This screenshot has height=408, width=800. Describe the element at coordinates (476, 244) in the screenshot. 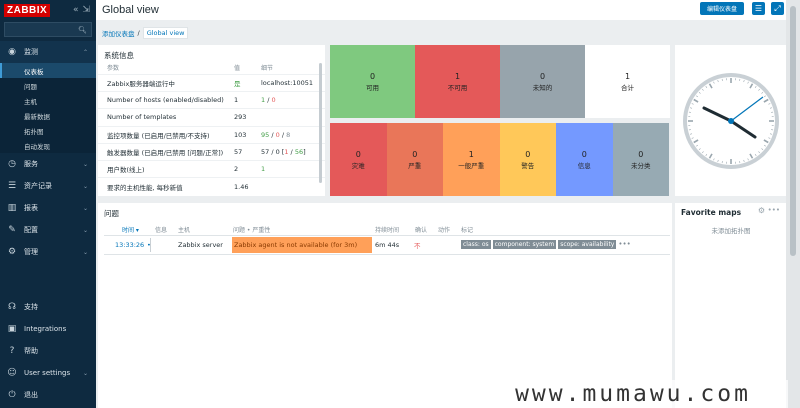

I see `tag: class: os` at that location.